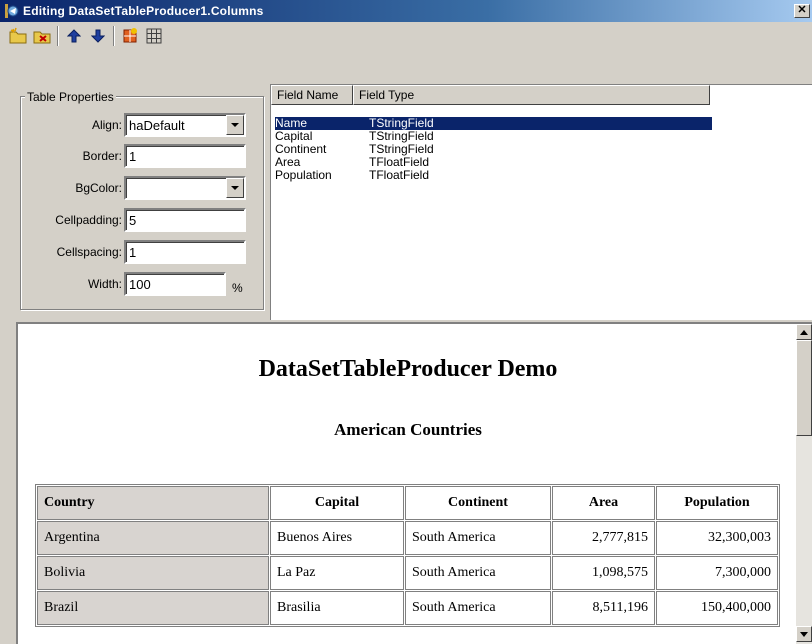 This screenshot has width=812, height=644. I want to click on border-input: 1, so click(185, 156).